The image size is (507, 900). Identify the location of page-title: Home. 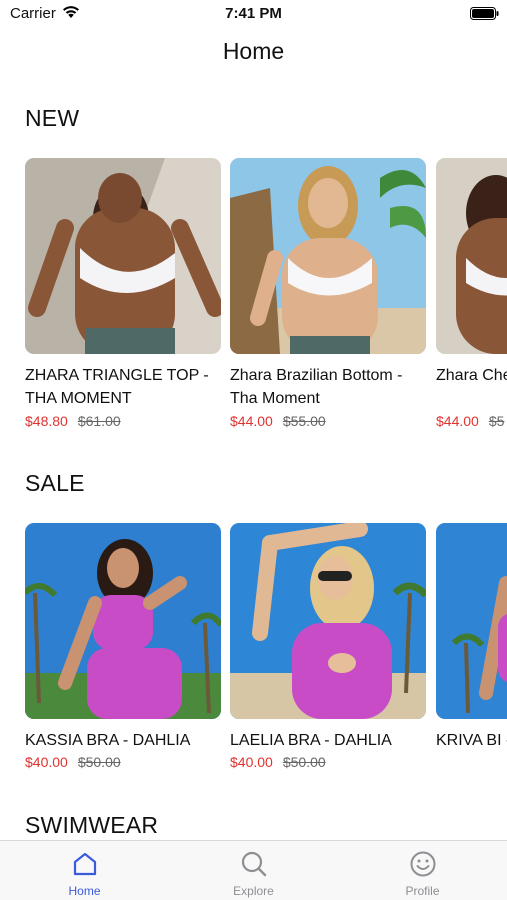
(253, 51).